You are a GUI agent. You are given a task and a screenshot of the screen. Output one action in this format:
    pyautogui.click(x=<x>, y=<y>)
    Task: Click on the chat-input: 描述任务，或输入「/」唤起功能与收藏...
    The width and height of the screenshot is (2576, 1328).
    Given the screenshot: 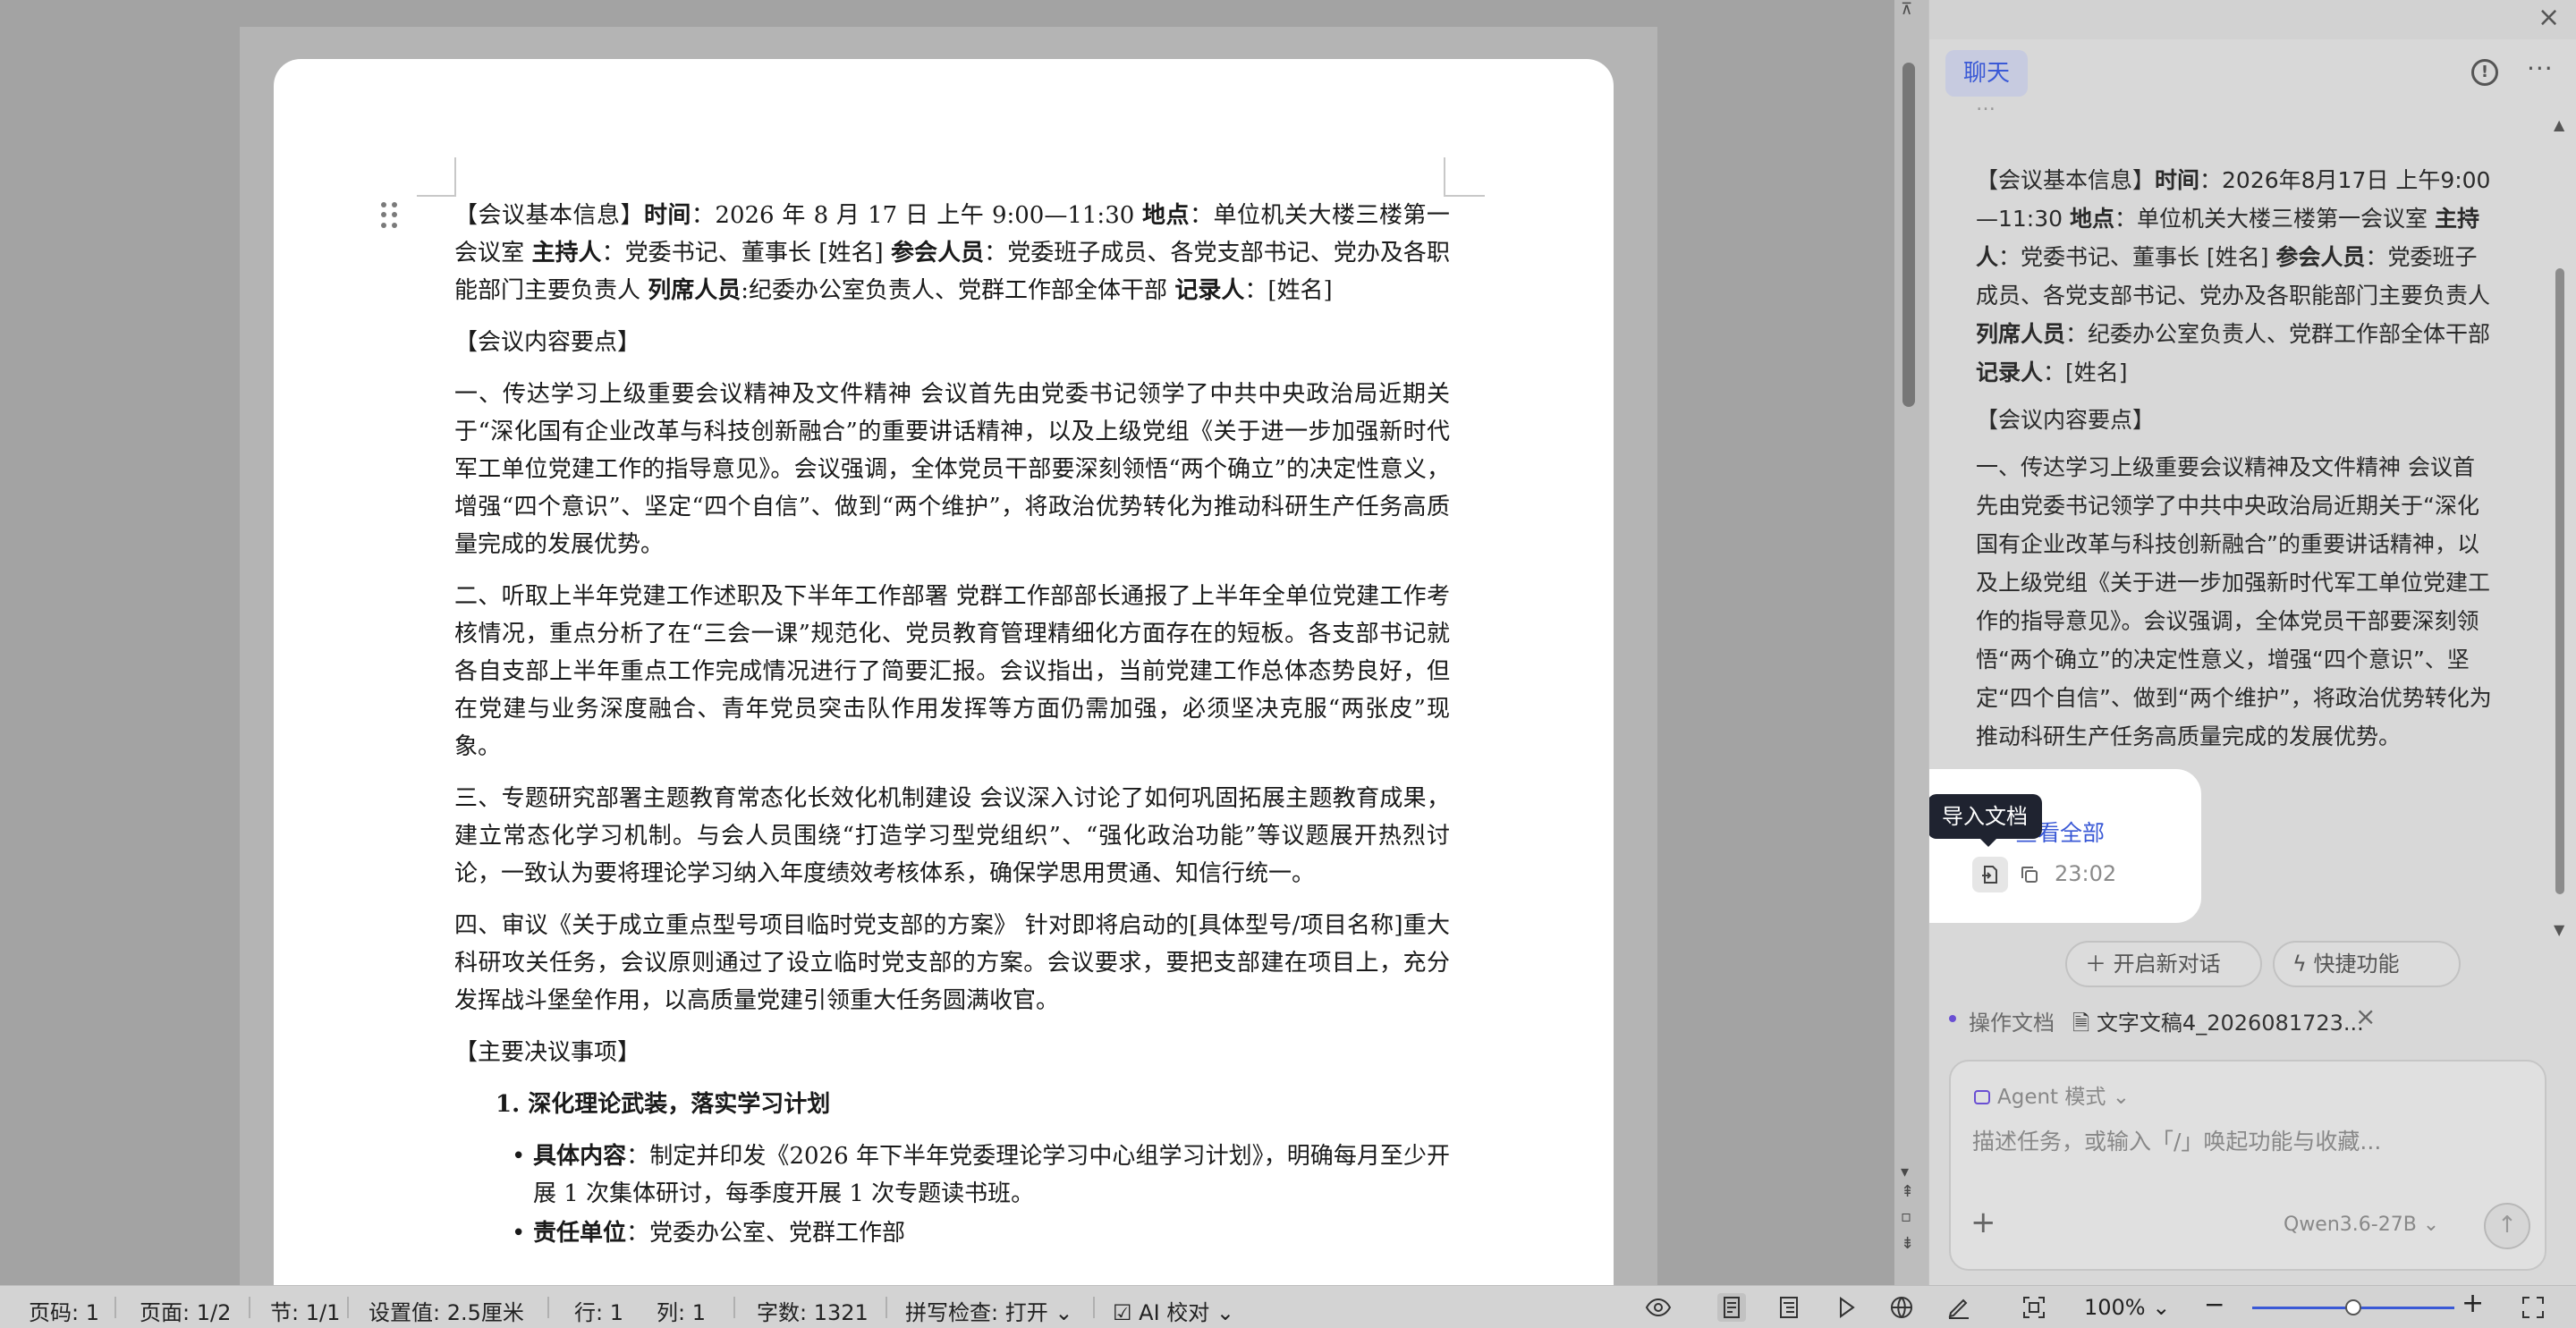 What is the action you would take?
    pyautogui.click(x=2176, y=1140)
    